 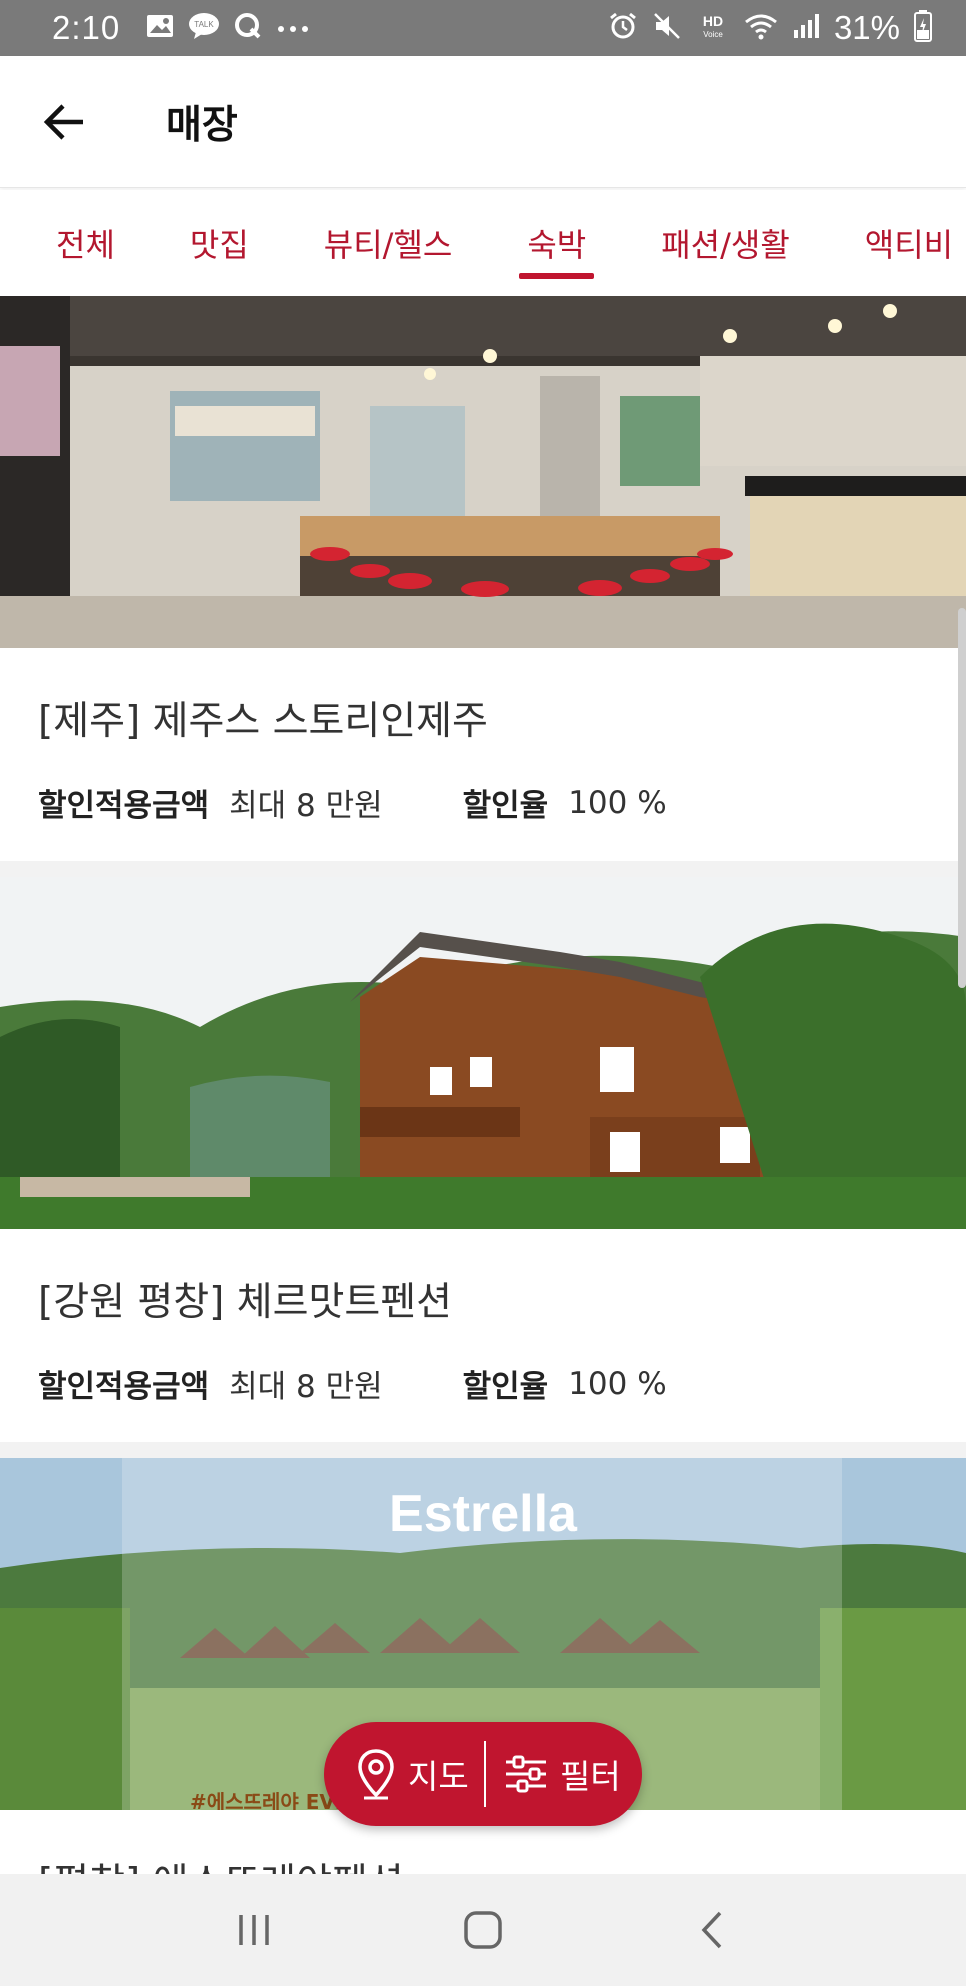 I want to click on svg-text: Voice, so click(x=713, y=34).